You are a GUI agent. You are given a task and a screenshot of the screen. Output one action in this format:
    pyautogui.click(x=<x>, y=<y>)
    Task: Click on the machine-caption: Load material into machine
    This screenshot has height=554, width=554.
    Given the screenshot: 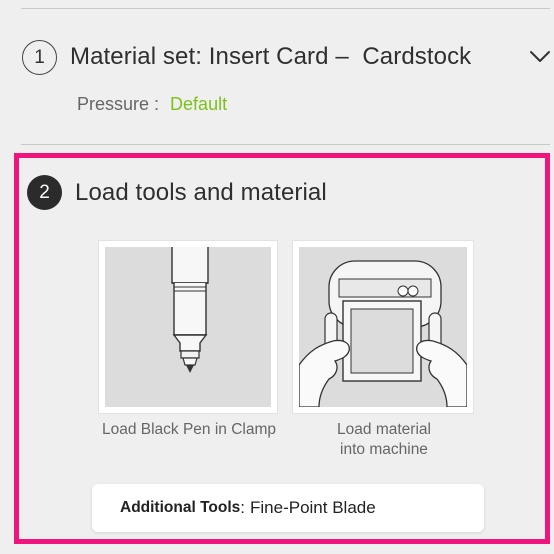 What is the action you would take?
    pyautogui.click(x=384, y=440)
    